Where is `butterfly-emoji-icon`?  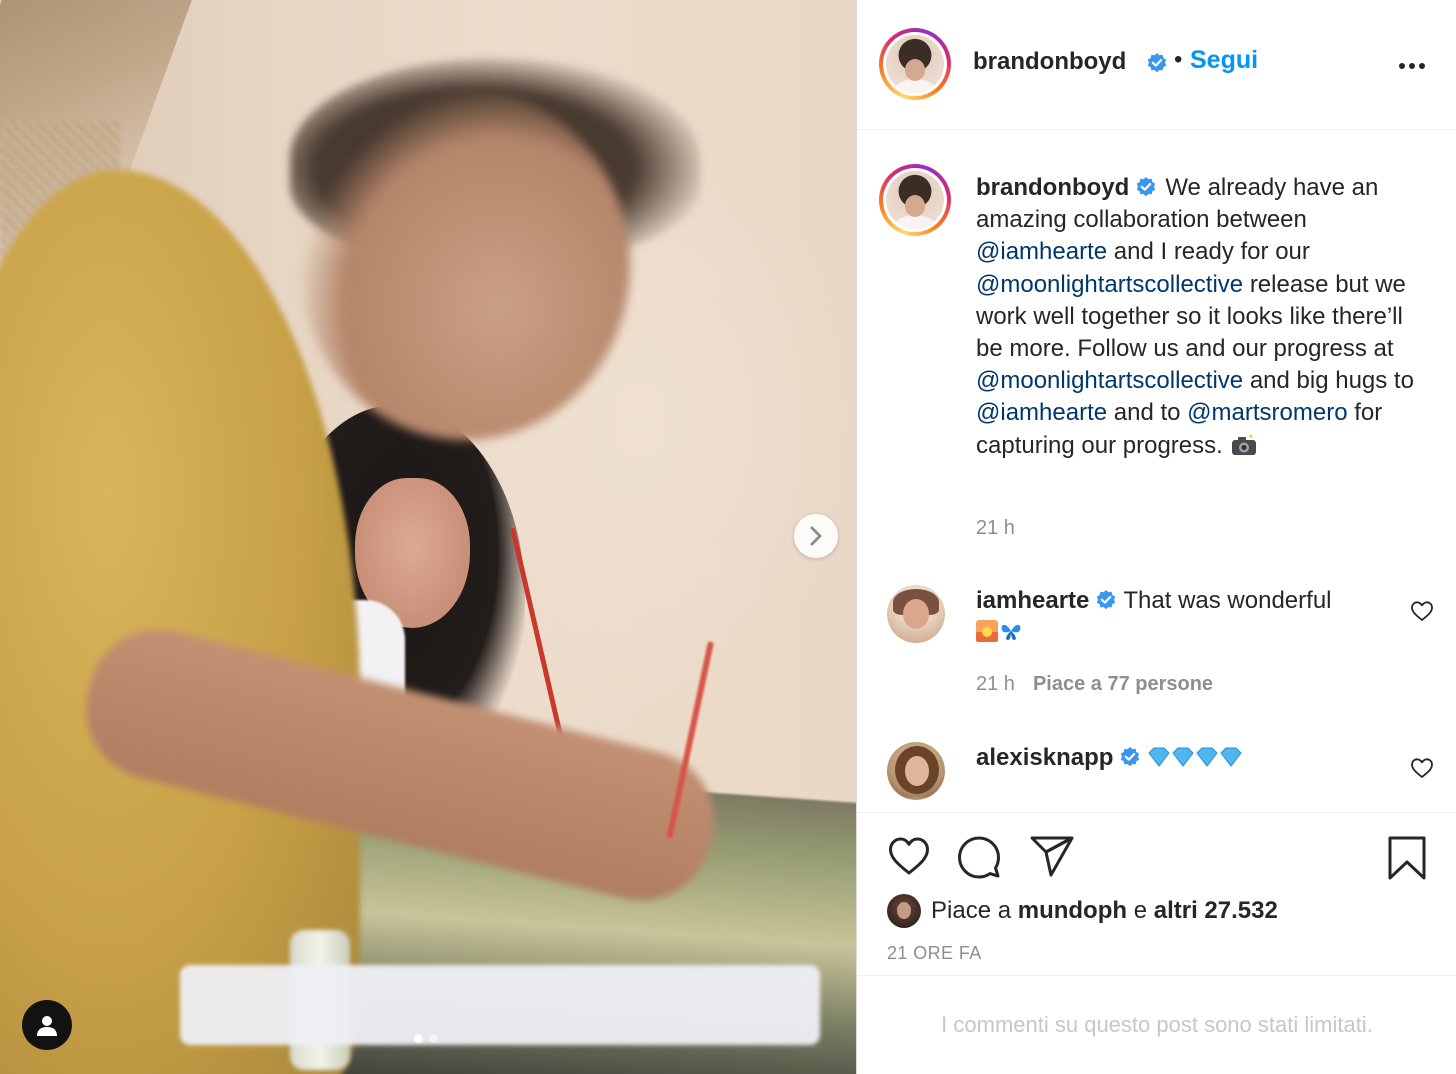
butterfly-emoji-icon is located at coordinates (1011, 632).